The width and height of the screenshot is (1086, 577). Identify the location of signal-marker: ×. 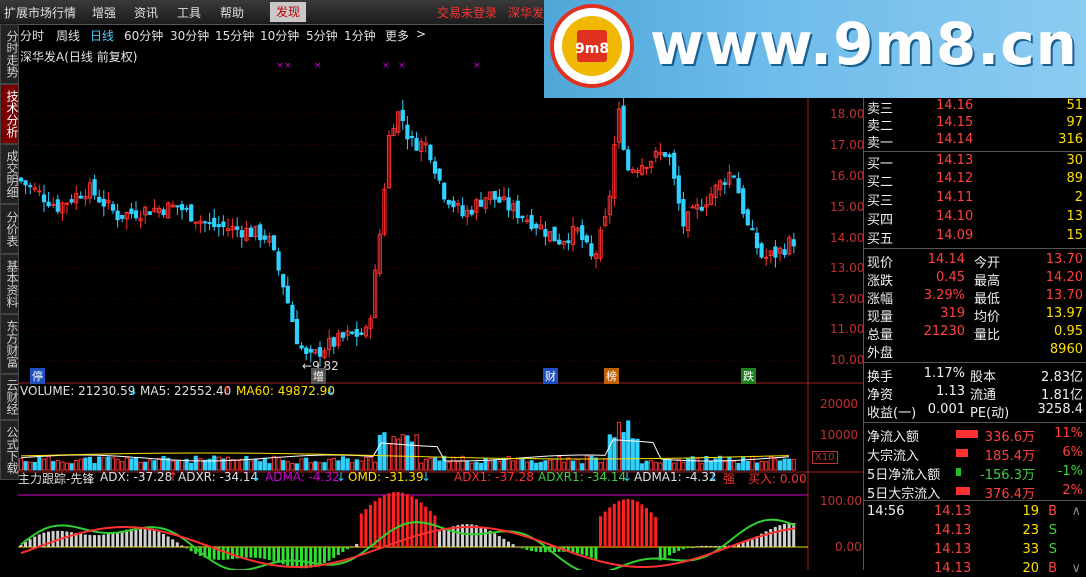
(280, 66).